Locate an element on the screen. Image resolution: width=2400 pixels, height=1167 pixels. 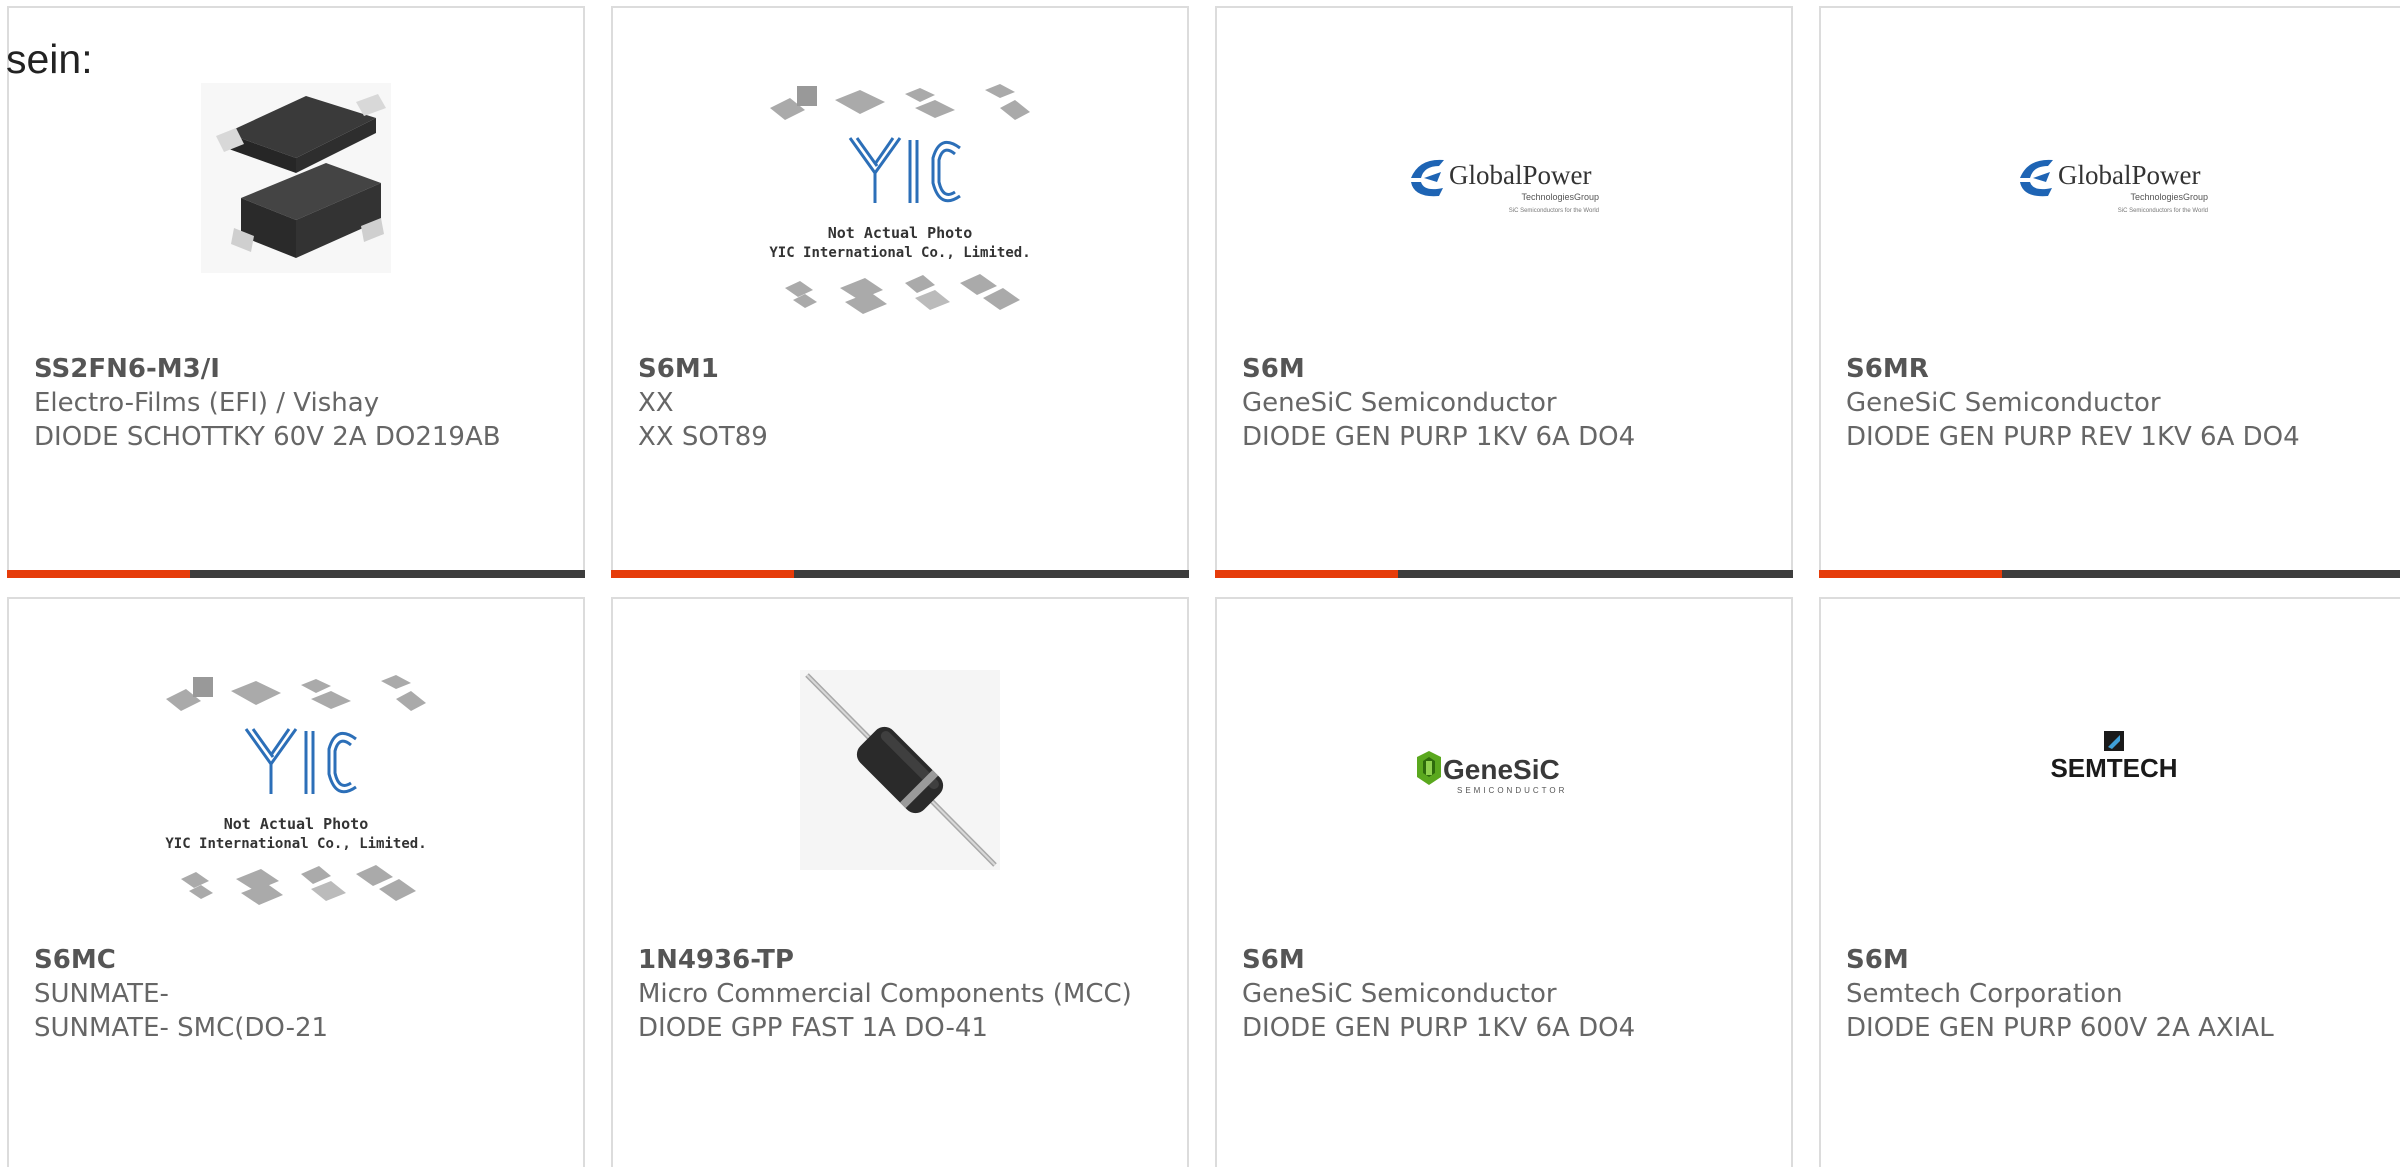
product-image-smd-diode is located at coordinates (296, 198).